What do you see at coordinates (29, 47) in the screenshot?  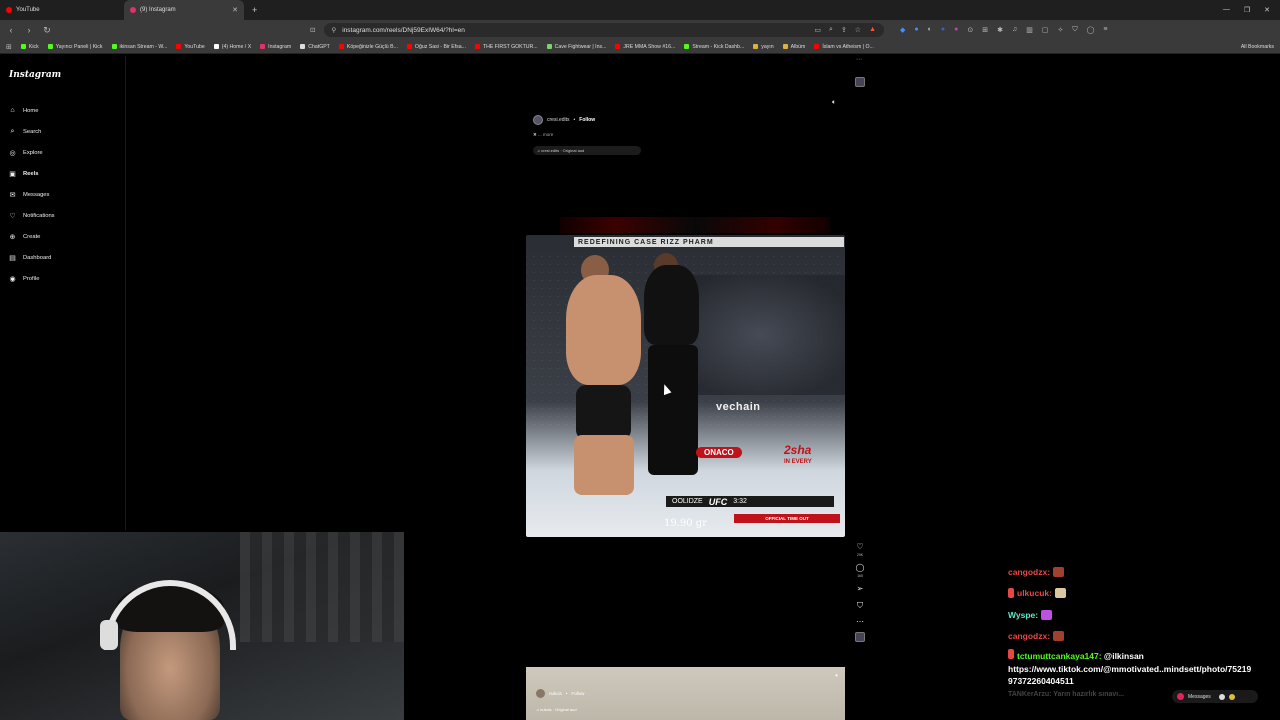 I see `bookmark-item: Kick` at bounding box center [29, 47].